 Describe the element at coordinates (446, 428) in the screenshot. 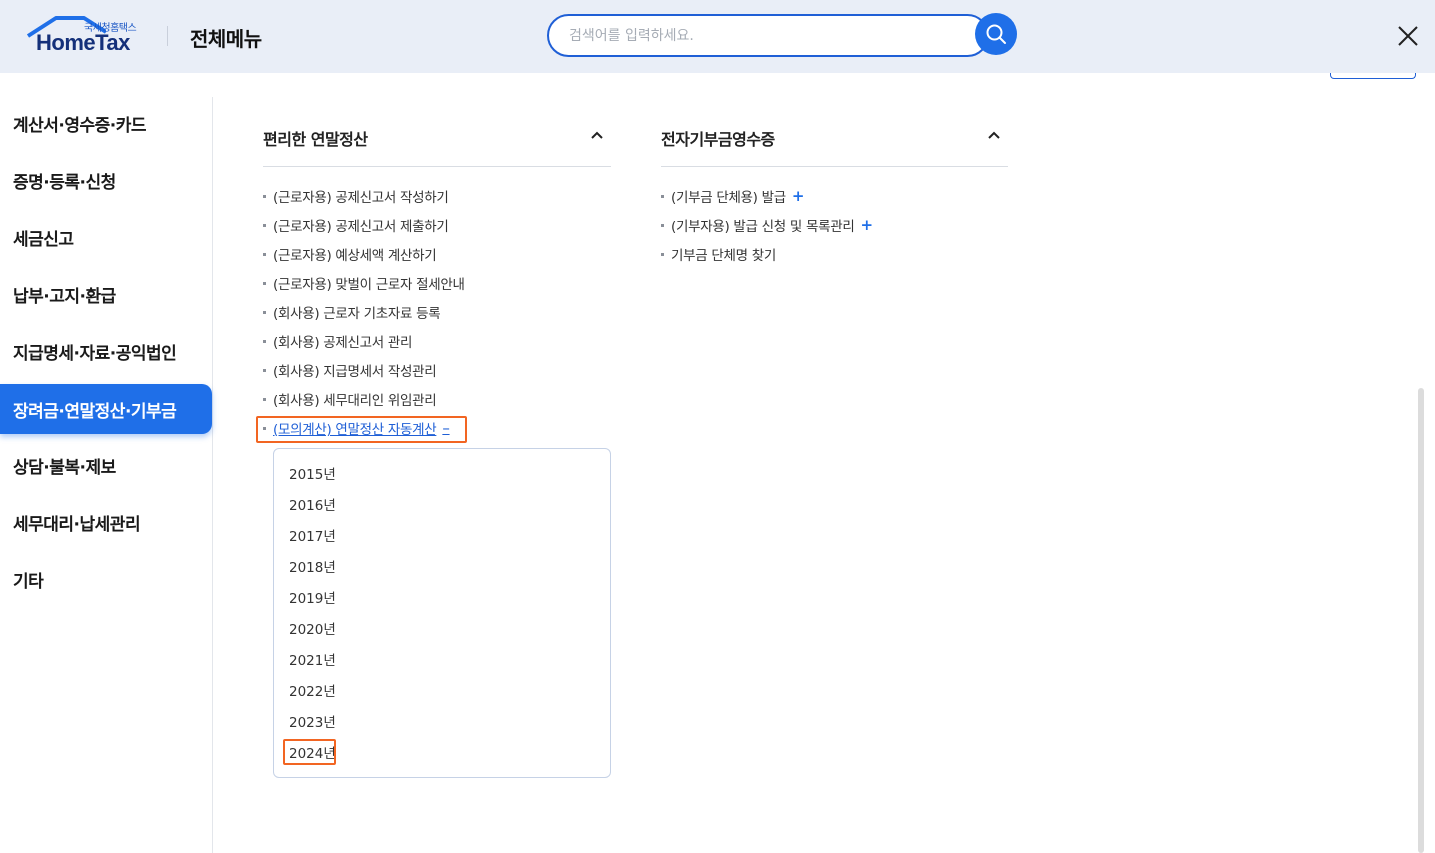

I see `collapse-toggle: –` at that location.